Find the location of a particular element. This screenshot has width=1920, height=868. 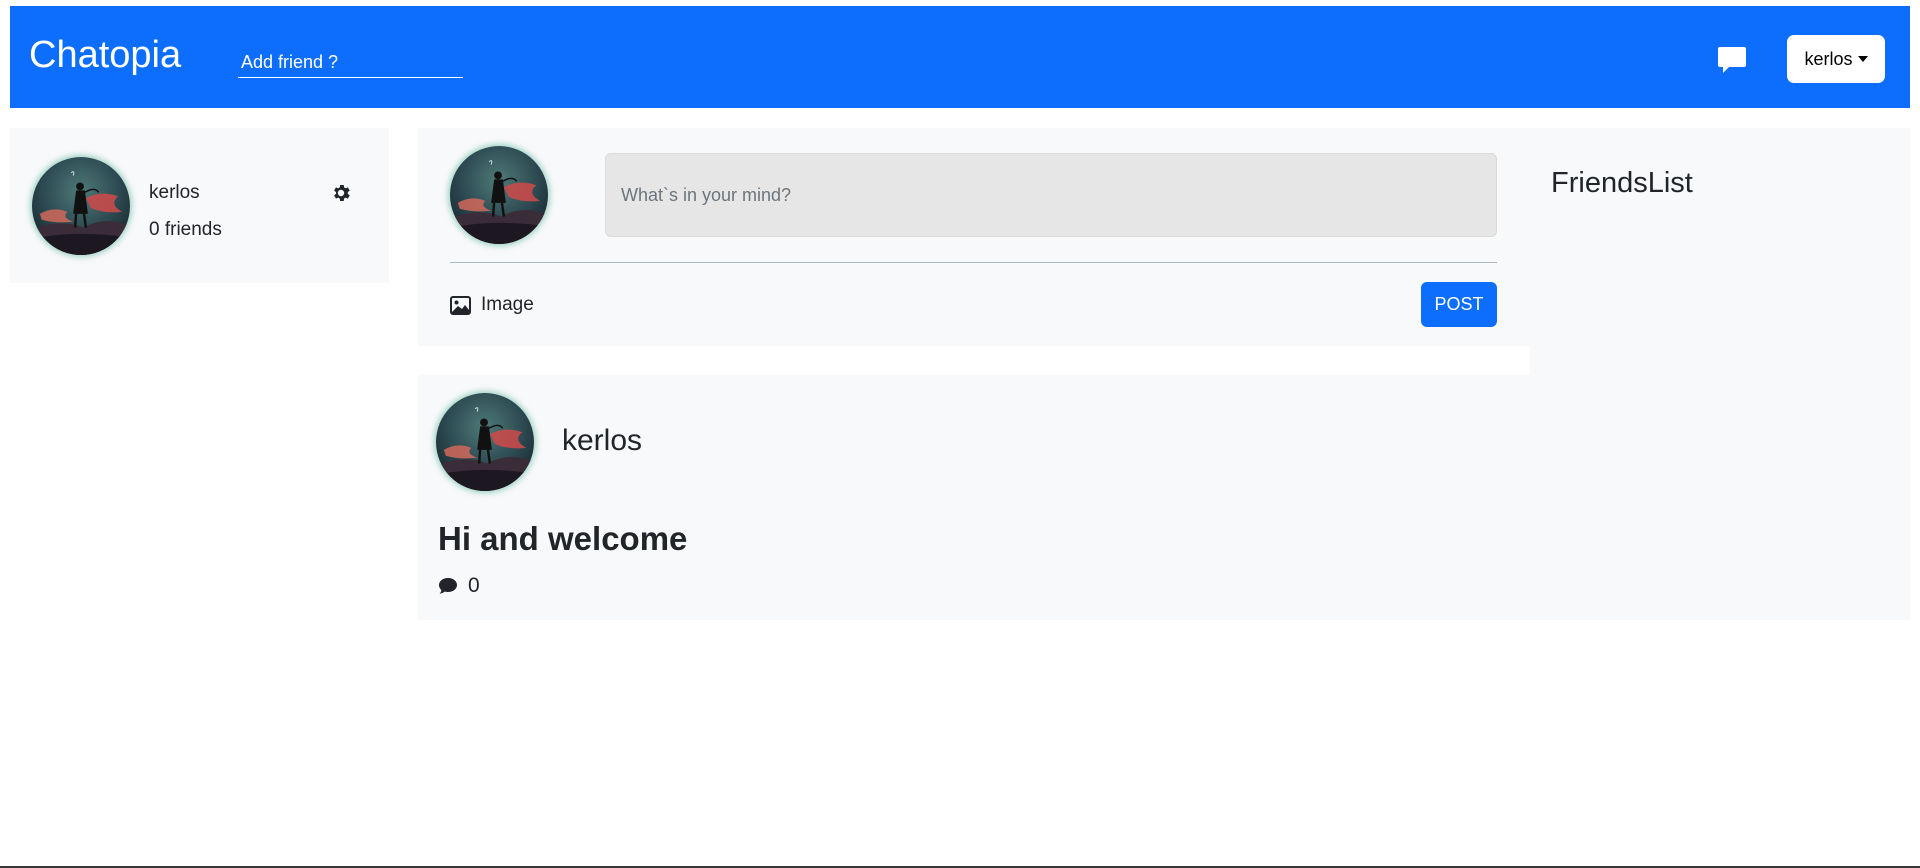

composer-avatar is located at coordinates (499, 195).